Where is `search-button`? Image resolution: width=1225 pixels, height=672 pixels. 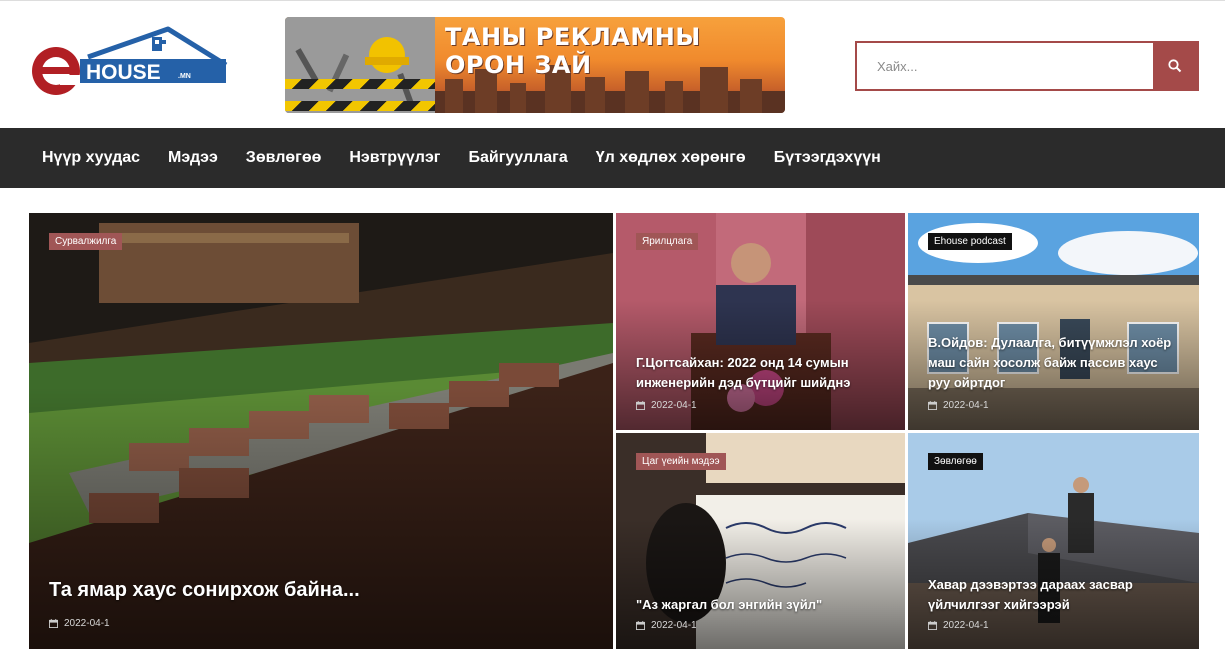 search-button is located at coordinates (1175, 66).